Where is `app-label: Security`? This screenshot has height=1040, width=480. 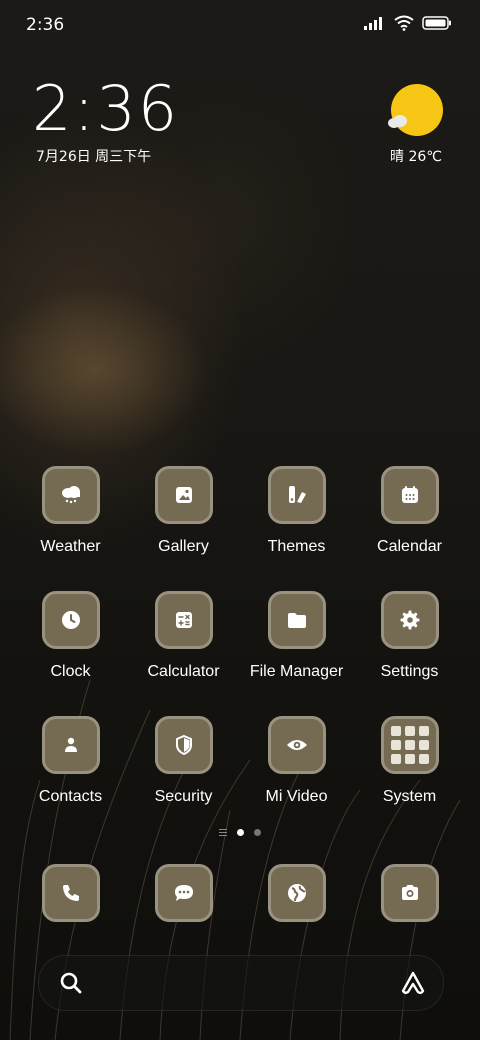 app-label: Security is located at coordinates (183, 796).